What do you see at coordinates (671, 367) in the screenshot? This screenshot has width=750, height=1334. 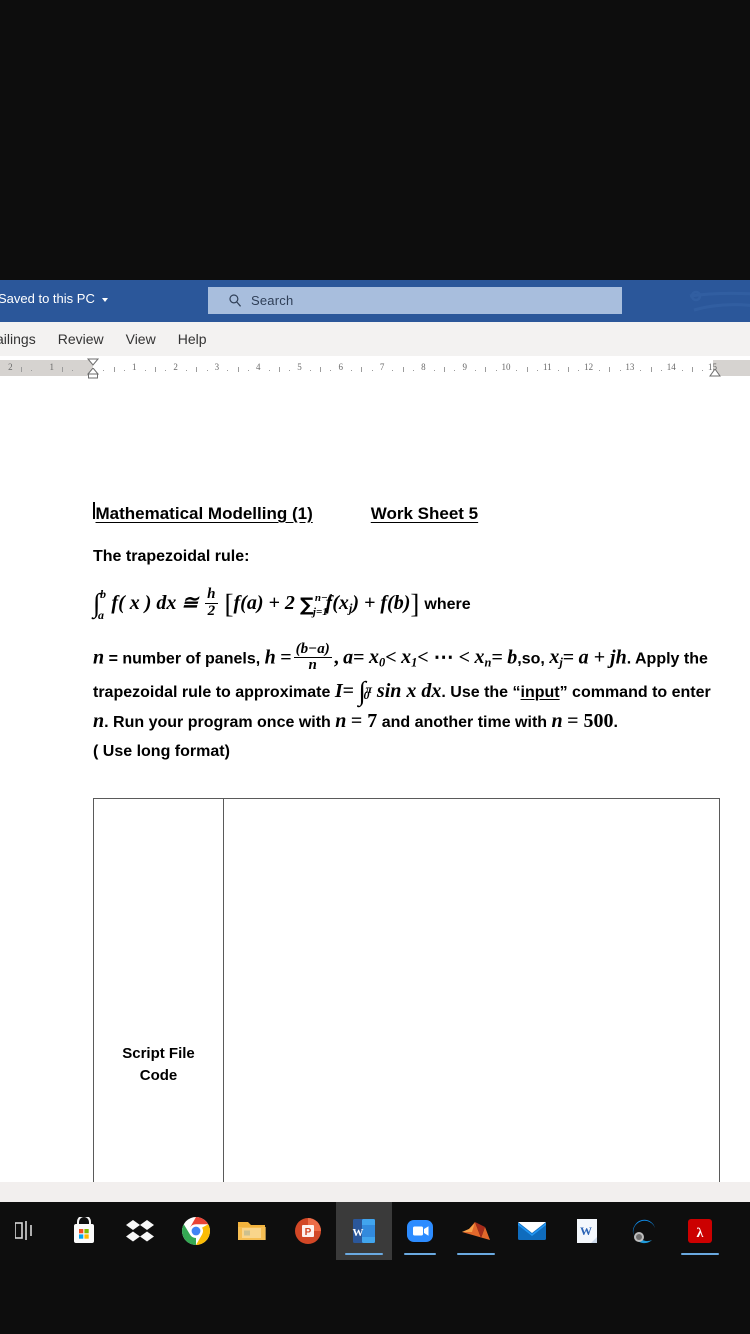 I see `ruler-number: 14` at bounding box center [671, 367].